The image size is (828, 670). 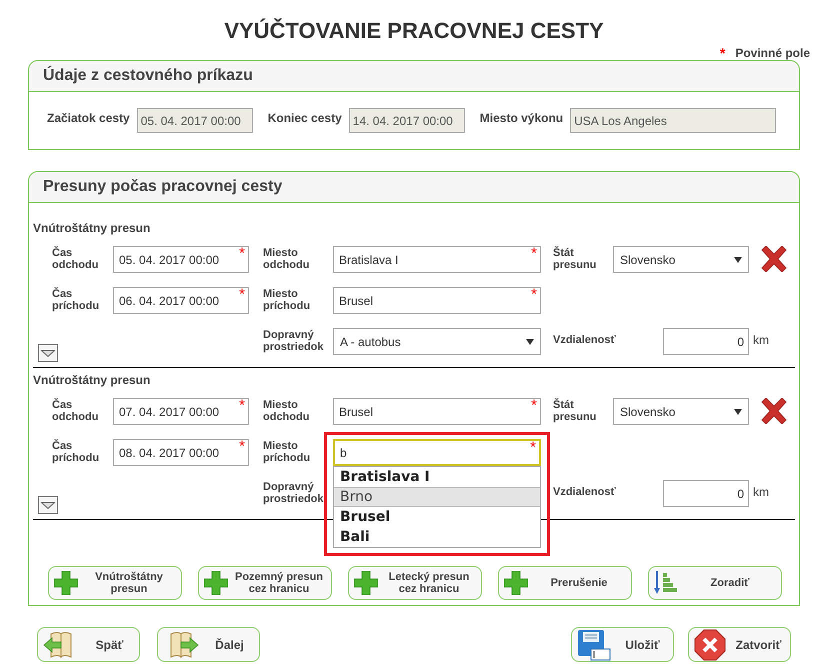 I want to click on read-only-field: 14. 04. 2017 00:00, so click(x=406, y=120).